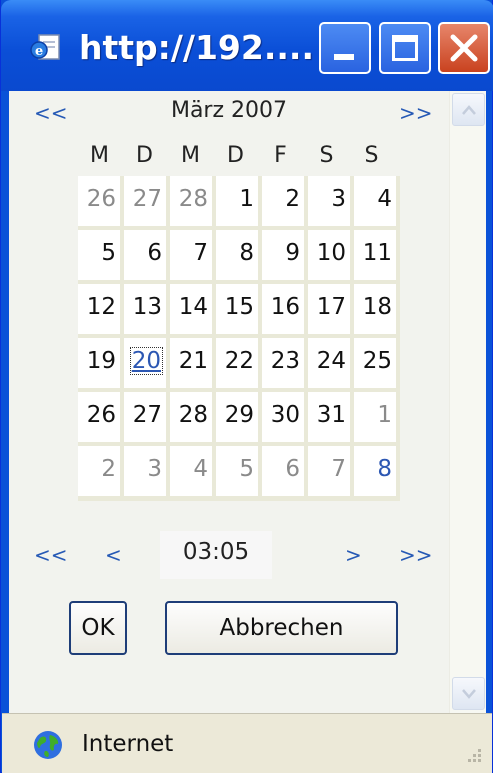 This screenshot has height=773, width=493. What do you see at coordinates (113, 555) in the screenshot?
I see `prev-minute-button: <` at bounding box center [113, 555].